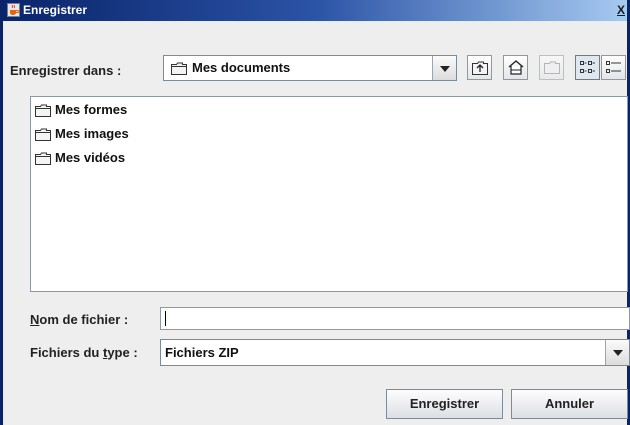 Image resolution: width=630 pixels, height=425 pixels. Describe the element at coordinates (202, 352) in the screenshot. I see `filetype-value: Fichiers ZIP` at that location.